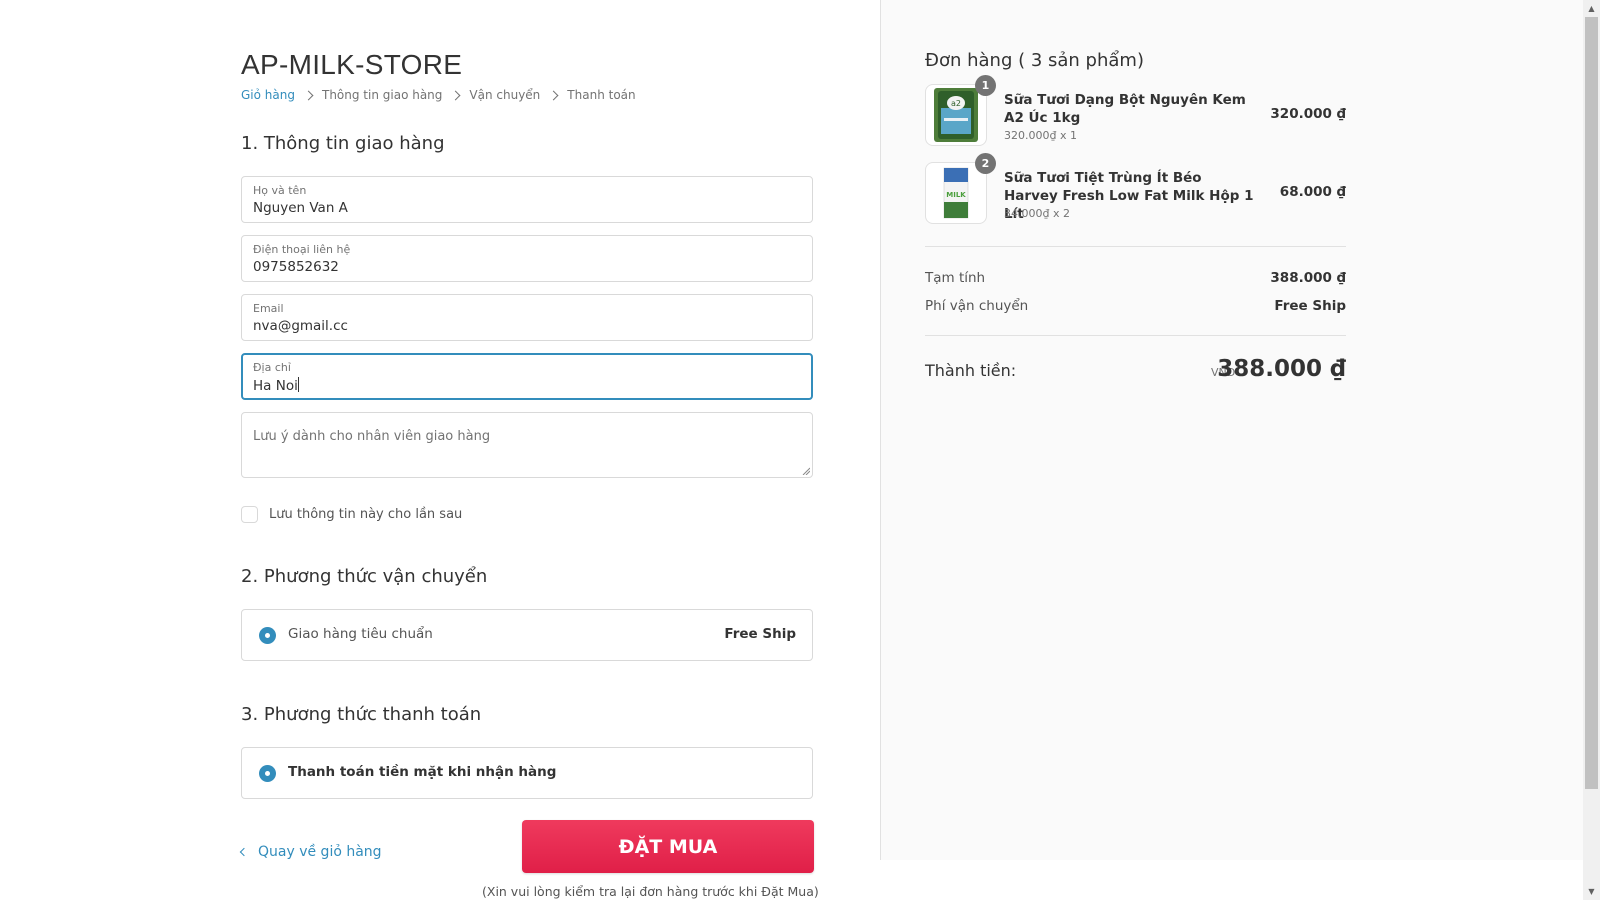  What do you see at coordinates (320, 852) in the screenshot?
I see `back-to-cart-label: Quay về giỏ hàng` at bounding box center [320, 852].